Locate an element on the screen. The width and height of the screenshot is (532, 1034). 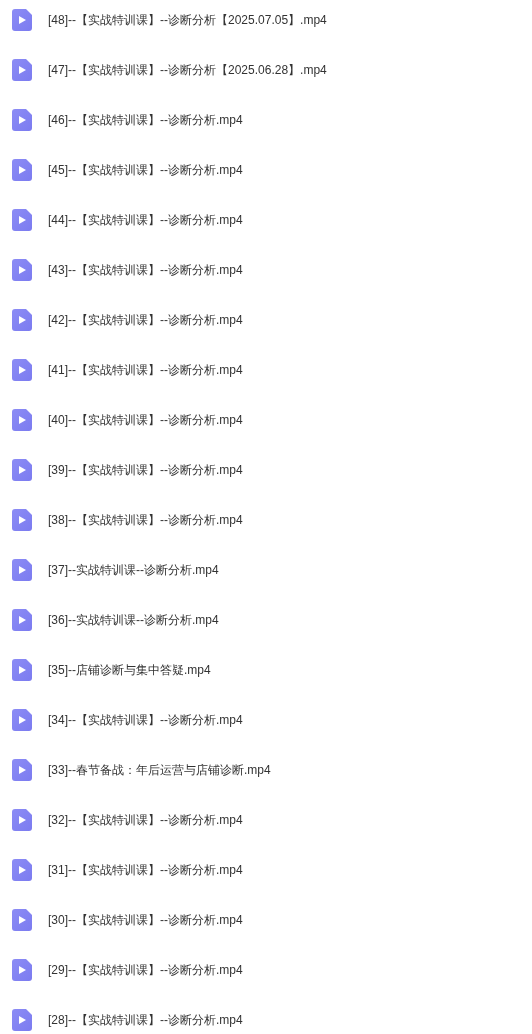
file-name: [34]--【实战特训课】--诊断分析.mp4 is located at coordinates (145, 720).